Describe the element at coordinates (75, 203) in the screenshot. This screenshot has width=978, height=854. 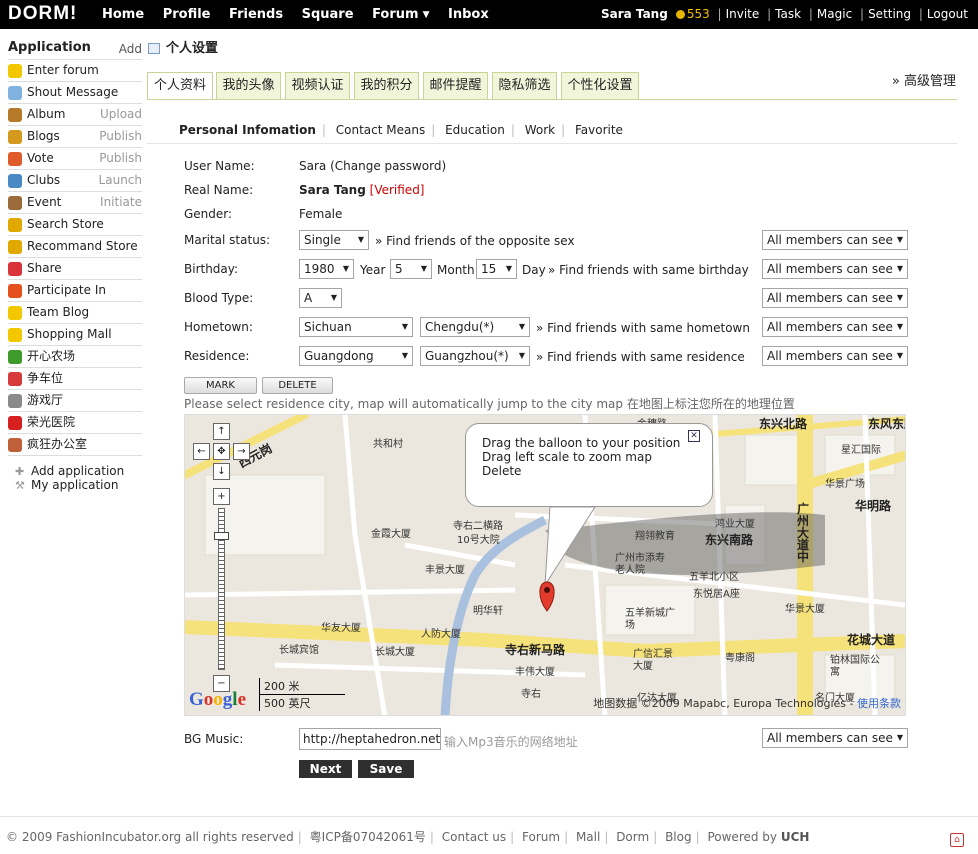
I see `sidebar-item: Event Initiate` at that location.